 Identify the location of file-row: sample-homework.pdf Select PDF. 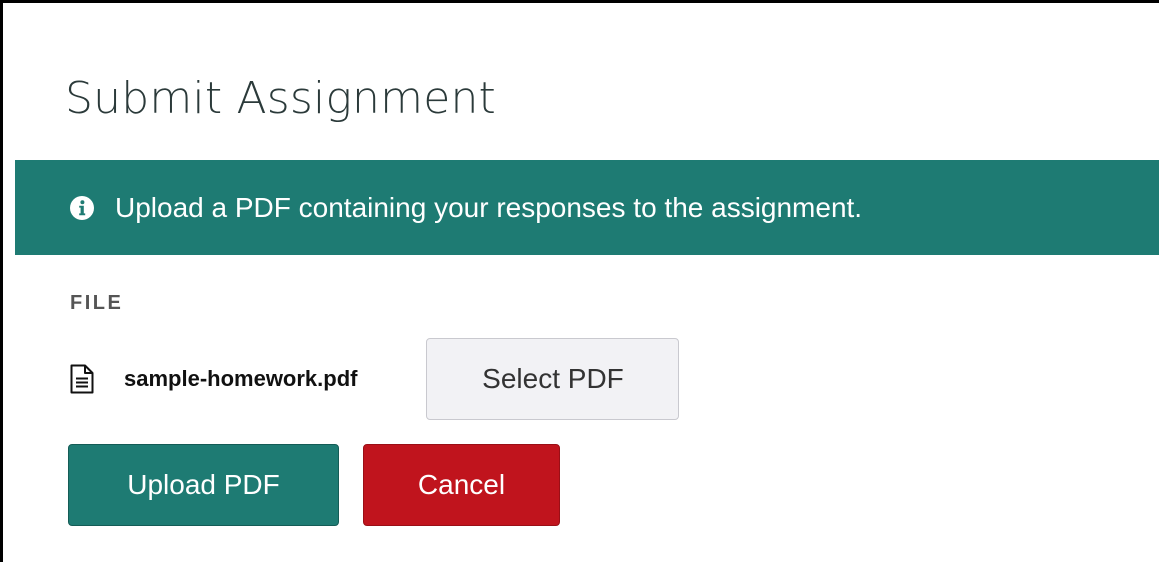
(373, 379).